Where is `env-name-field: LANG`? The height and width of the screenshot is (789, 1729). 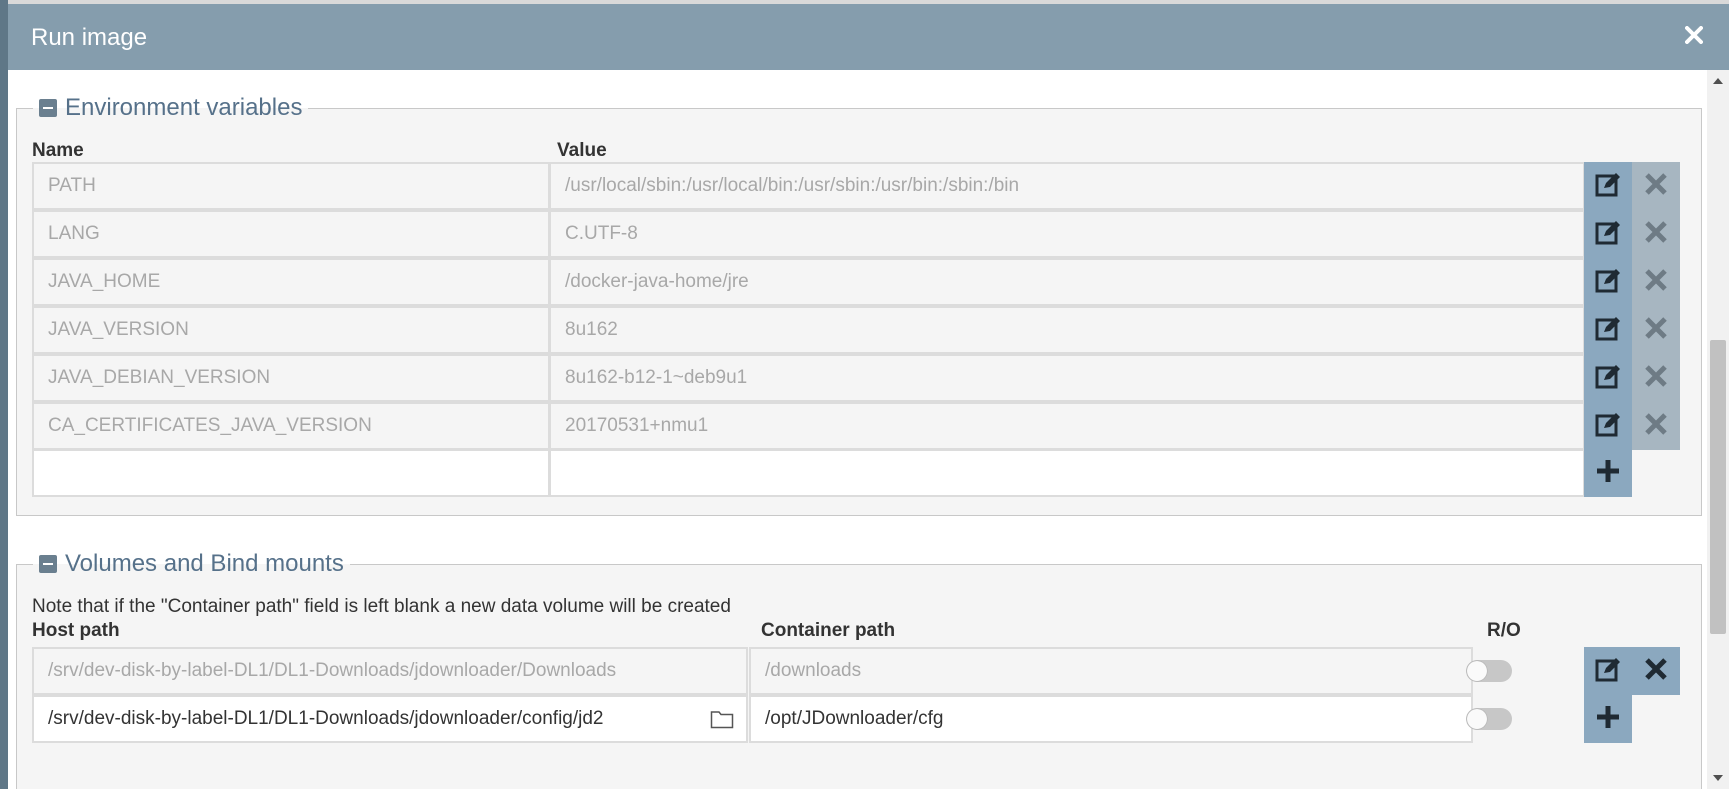 env-name-field: LANG is located at coordinates (291, 234).